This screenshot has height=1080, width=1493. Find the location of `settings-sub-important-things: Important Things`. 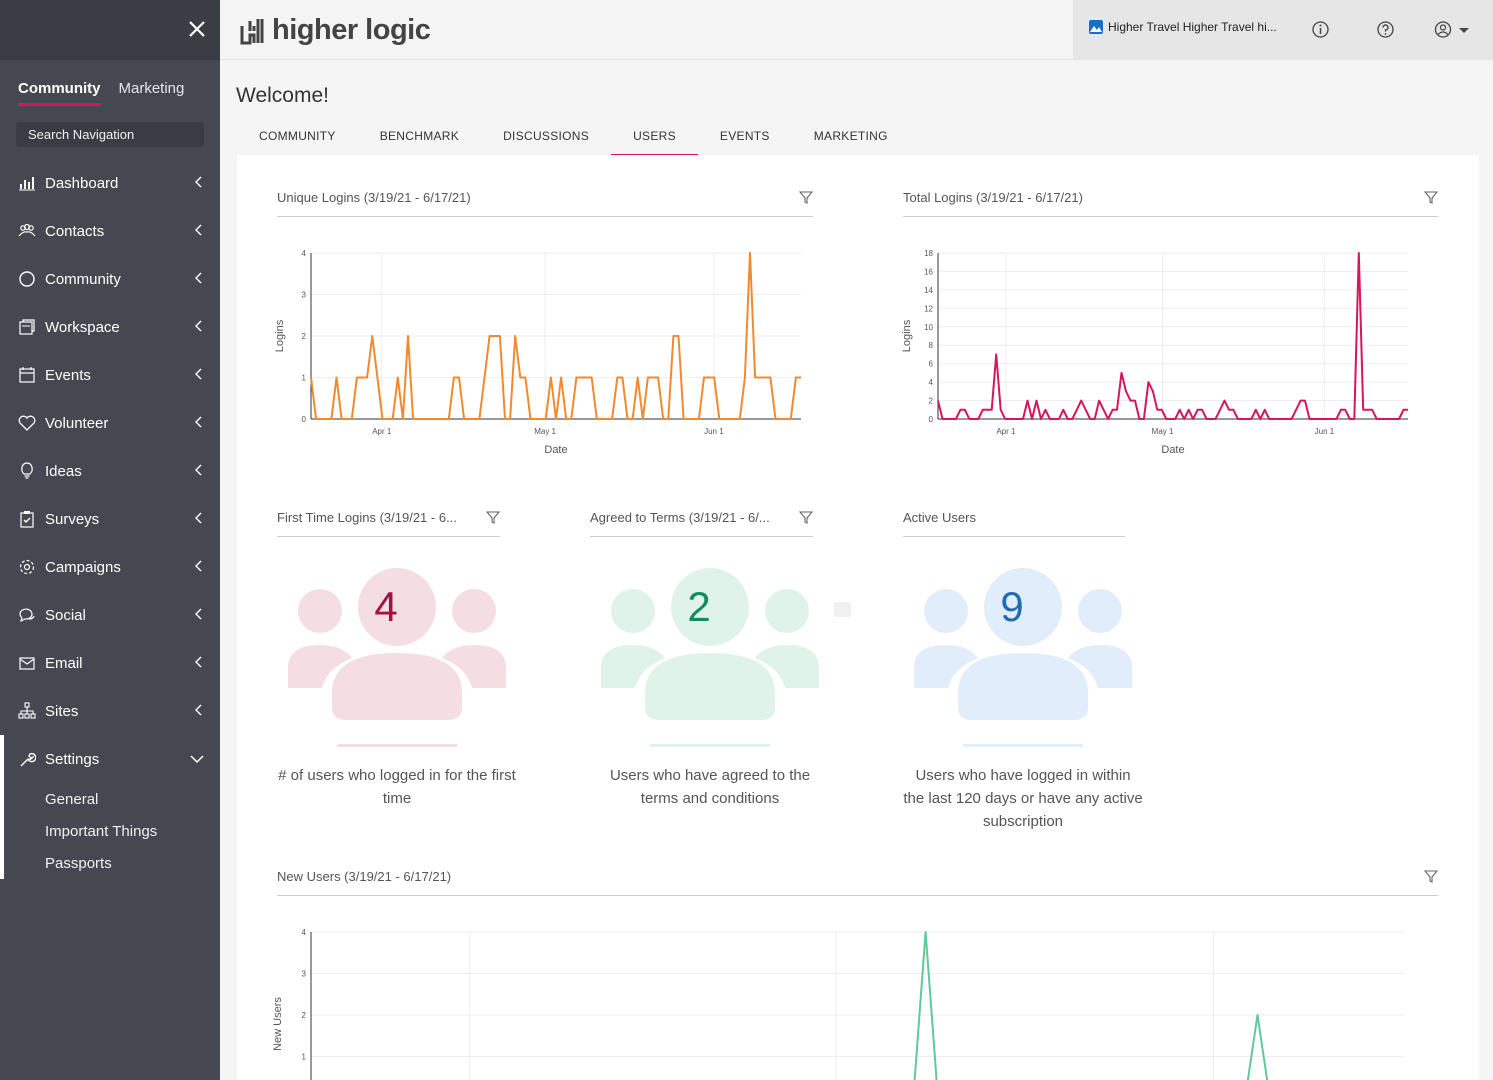

settings-sub-important-things: Important Things is located at coordinates (112, 831).